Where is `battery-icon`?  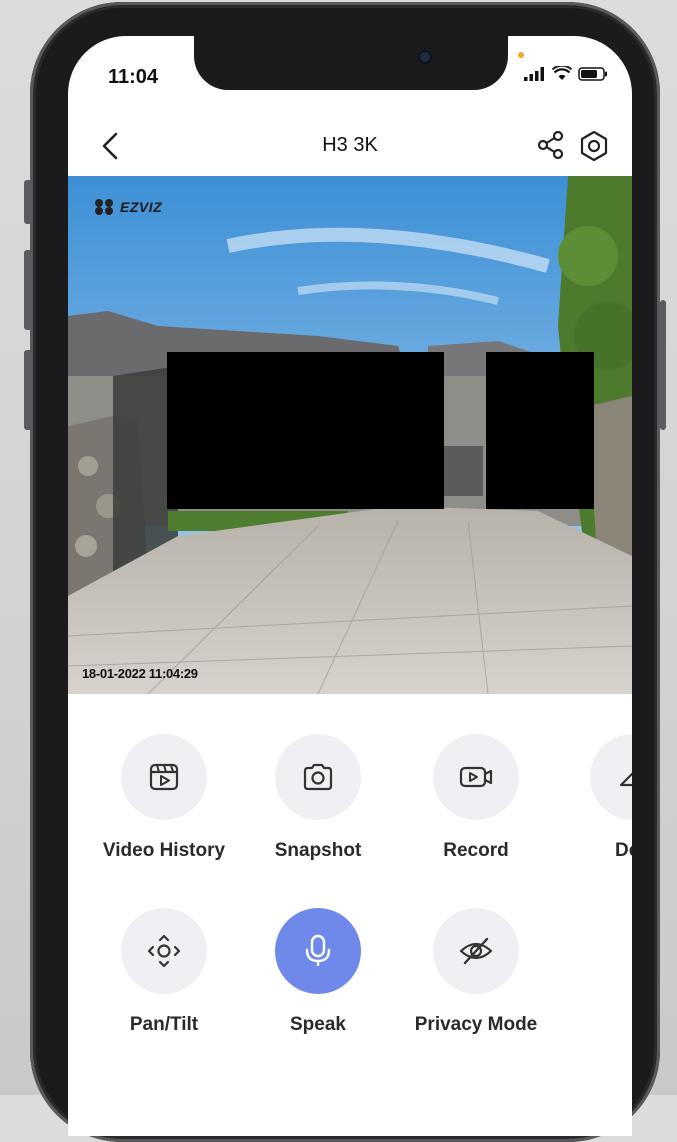 battery-icon is located at coordinates (592, 73).